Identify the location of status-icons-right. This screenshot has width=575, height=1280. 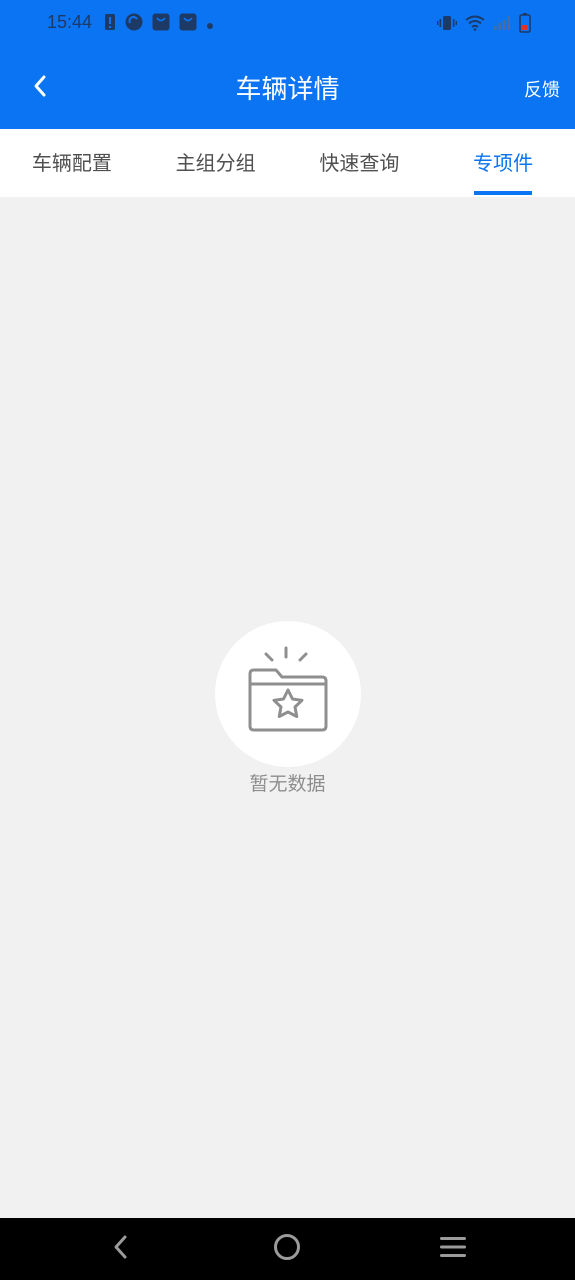
(484, 25).